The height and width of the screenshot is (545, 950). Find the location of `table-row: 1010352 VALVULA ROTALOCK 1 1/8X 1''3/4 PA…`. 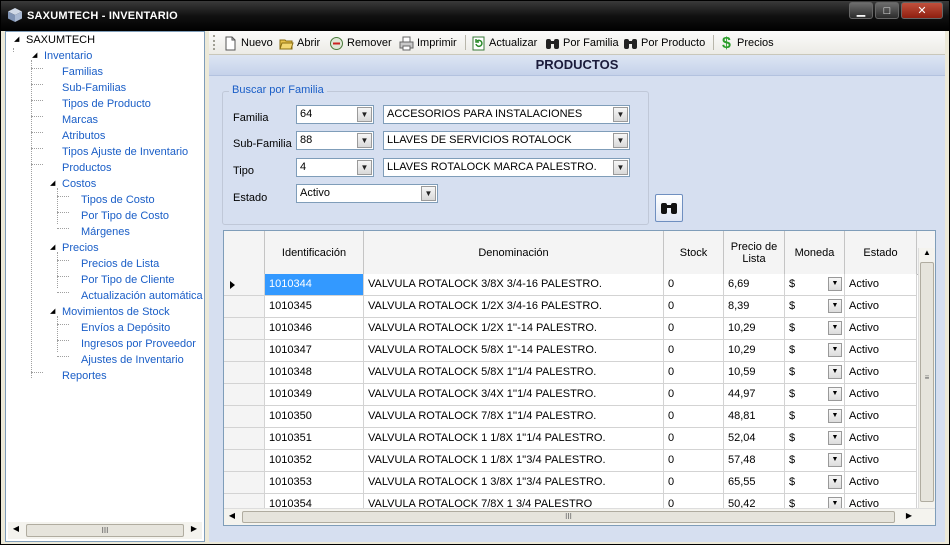

table-row: 1010352 VALVULA ROTALOCK 1 1/8X 1''3/4 PA… is located at coordinates (579, 461).